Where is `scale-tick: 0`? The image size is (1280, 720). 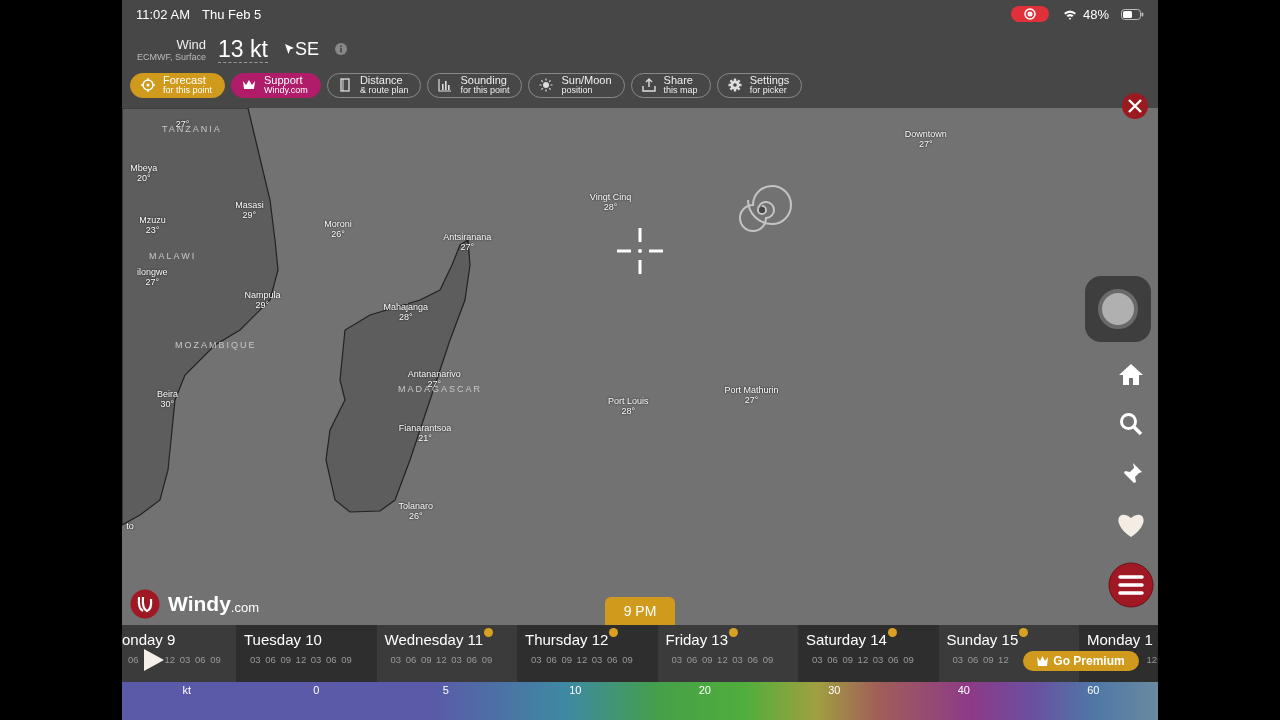
scale-tick: 0 is located at coordinates (316, 690).